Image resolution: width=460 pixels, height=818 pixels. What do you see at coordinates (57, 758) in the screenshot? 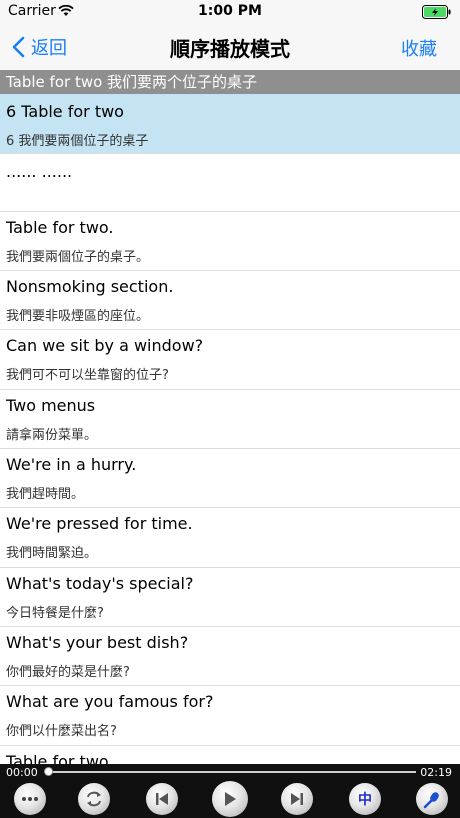
I see `list-item-english: Table for two` at bounding box center [57, 758].